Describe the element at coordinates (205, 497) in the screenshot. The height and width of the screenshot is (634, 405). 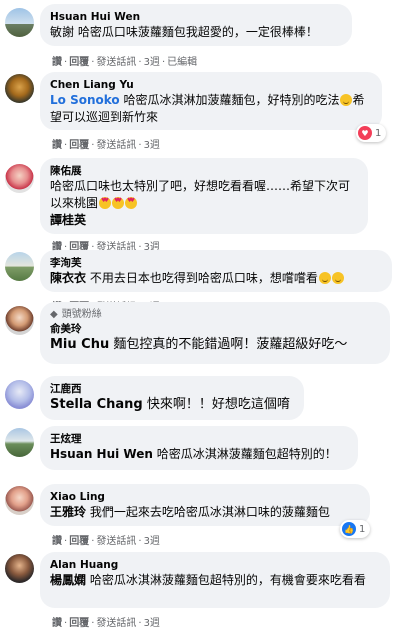
I see `comment-author: Xiao Ling` at that location.